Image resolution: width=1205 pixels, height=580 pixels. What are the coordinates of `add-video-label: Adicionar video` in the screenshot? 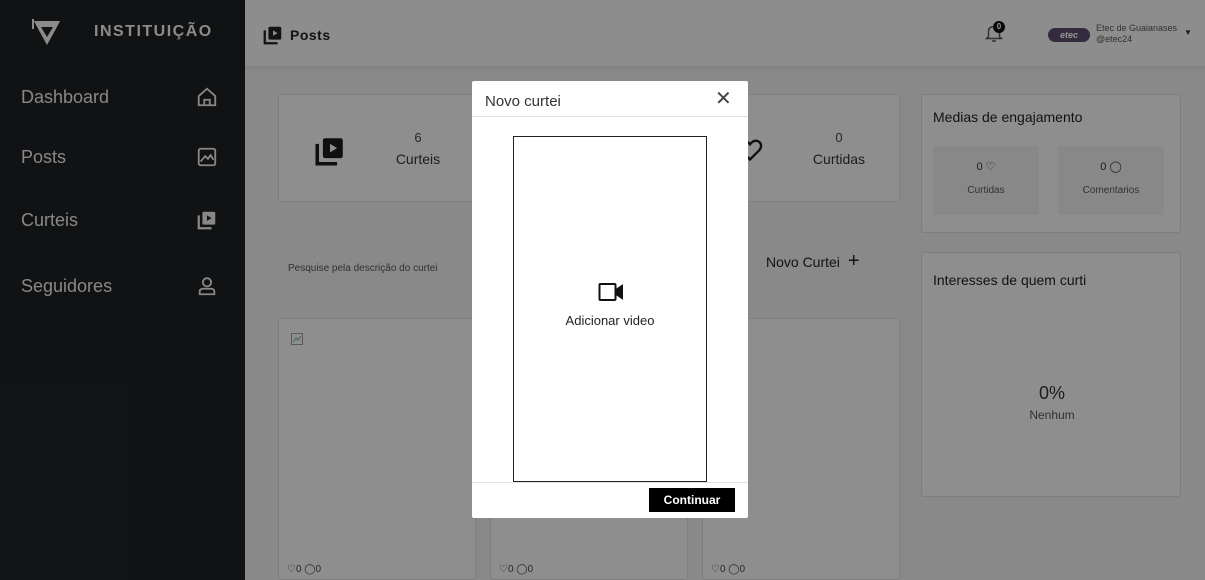 It's located at (610, 320).